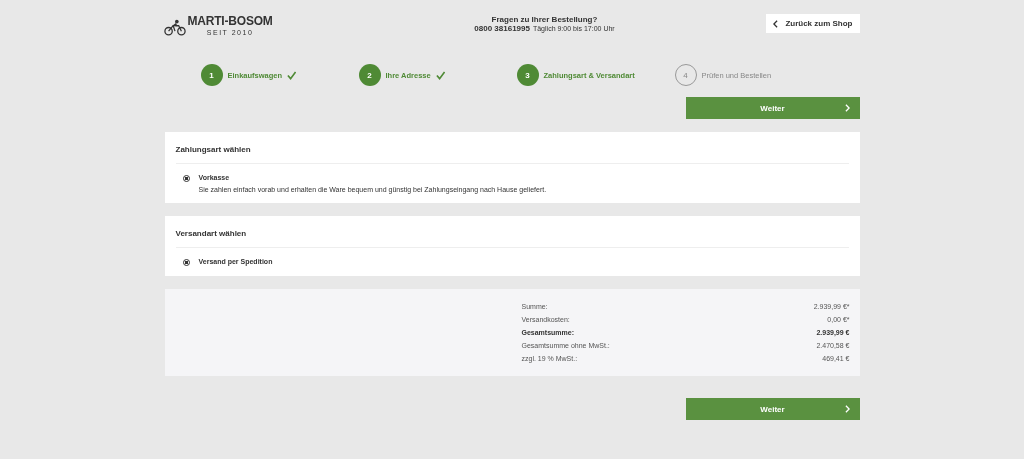 The height and width of the screenshot is (459, 1024). Describe the element at coordinates (776, 23) in the screenshot. I see `chevron-left-icon` at that location.